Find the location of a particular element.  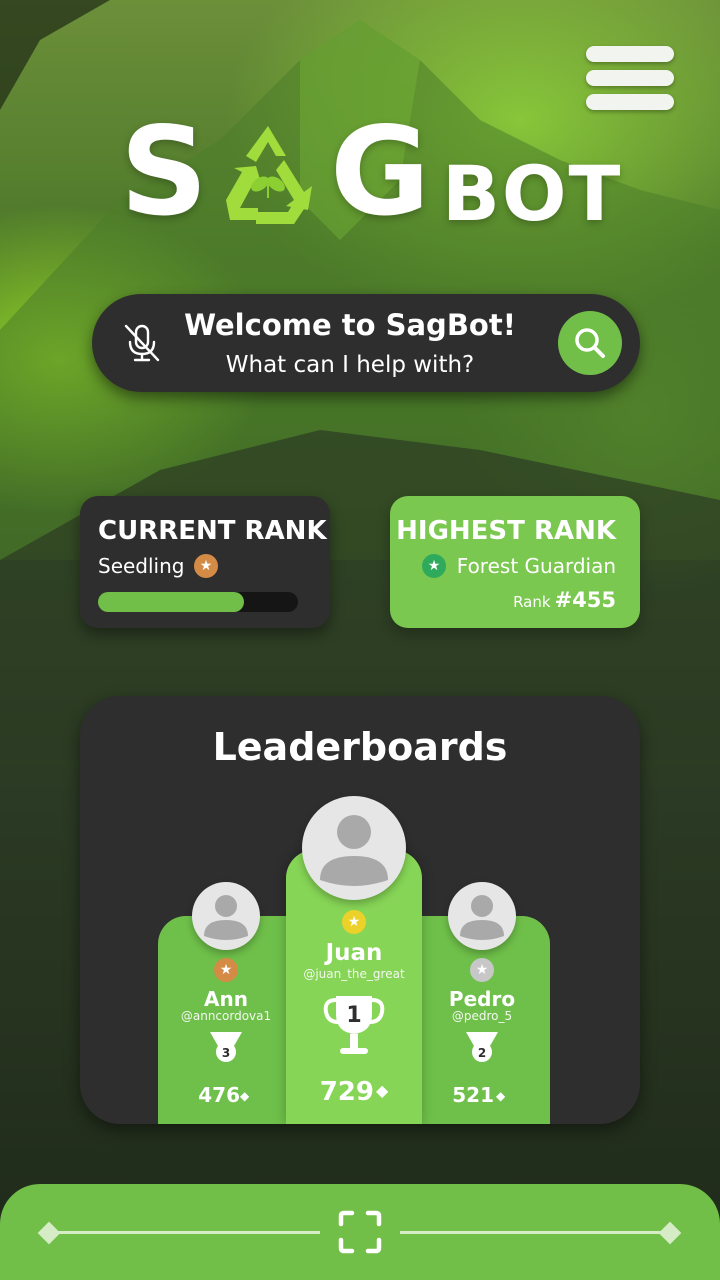

player-score: 729 is located at coordinates (346, 1092).